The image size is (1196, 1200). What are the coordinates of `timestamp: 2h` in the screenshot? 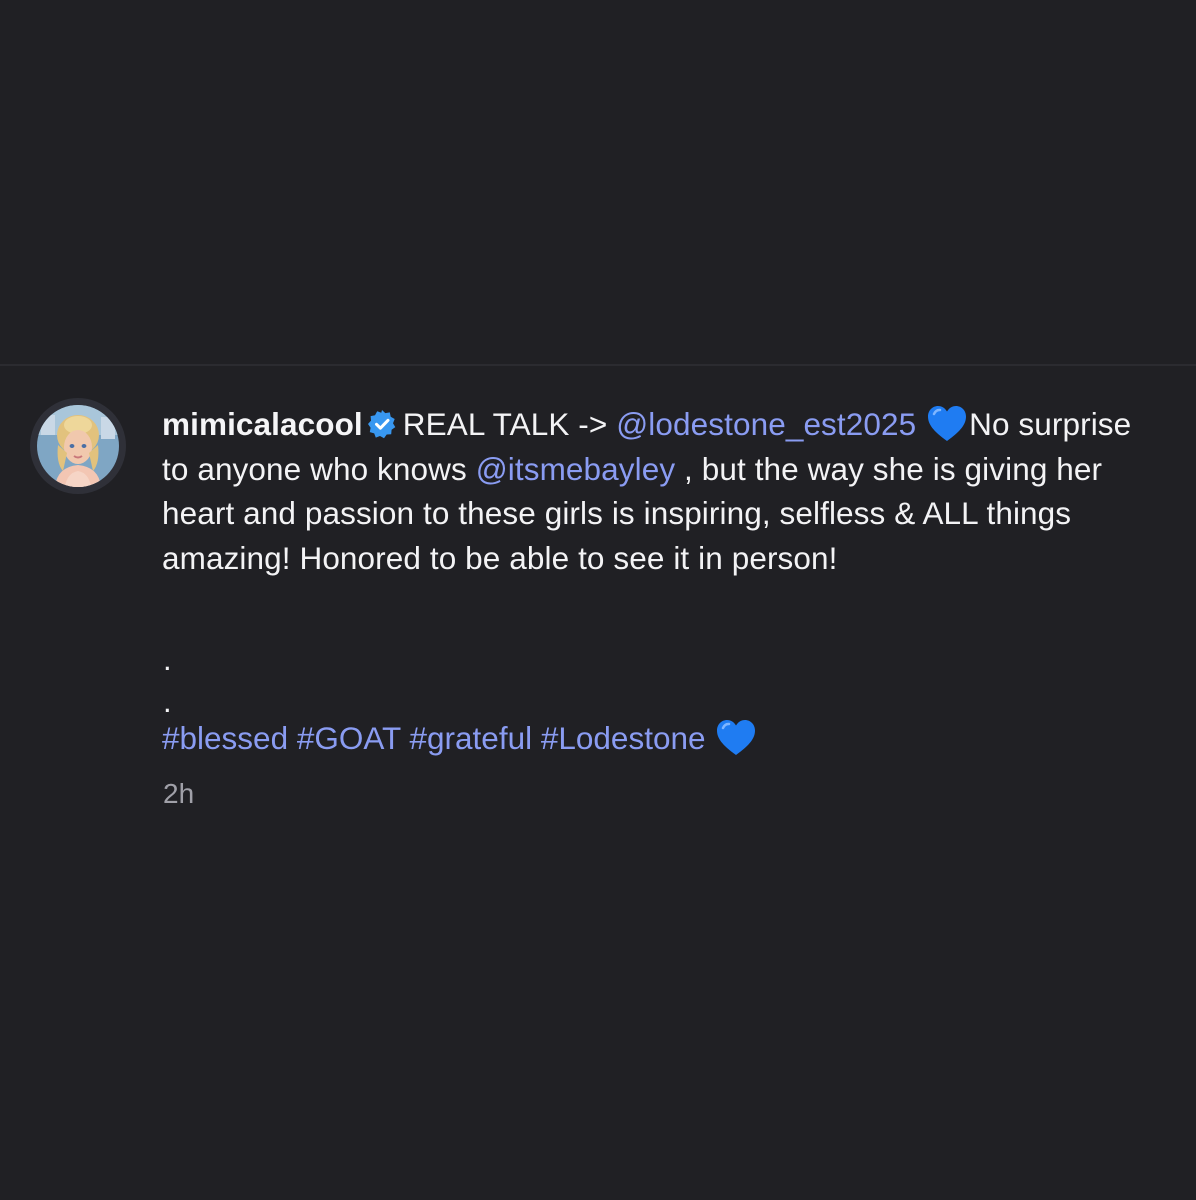 It's located at (179, 793).